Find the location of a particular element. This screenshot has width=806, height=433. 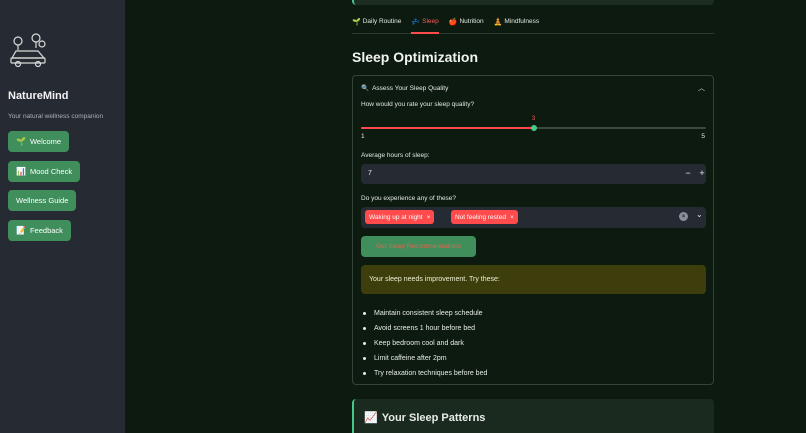

slider-fill is located at coordinates (447, 128).